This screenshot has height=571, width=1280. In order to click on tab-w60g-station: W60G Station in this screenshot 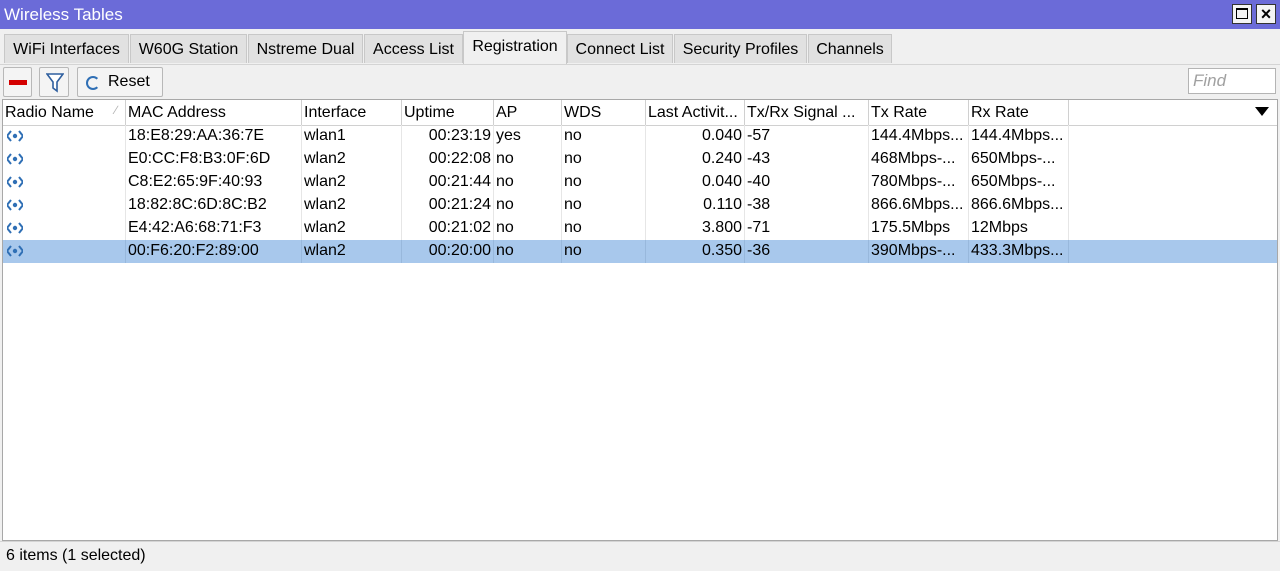, I will do `click(188, 48)`.